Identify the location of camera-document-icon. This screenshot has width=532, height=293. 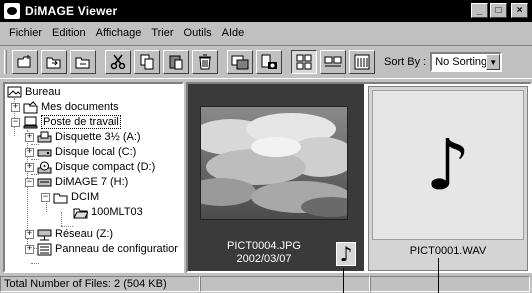
(269, 61).